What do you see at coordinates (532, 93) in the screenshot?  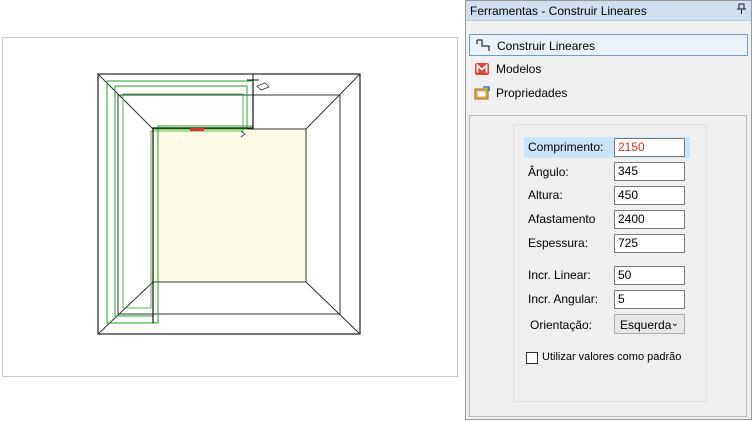 I see `nav-item-label: Propriedades` at bounding box center [532, 93].